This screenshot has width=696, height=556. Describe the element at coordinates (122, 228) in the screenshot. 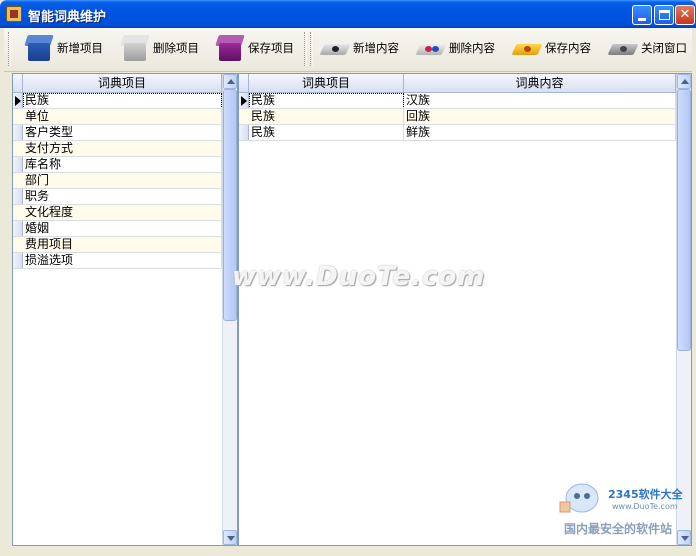

I see `table-cell: 婚姻` at that location.